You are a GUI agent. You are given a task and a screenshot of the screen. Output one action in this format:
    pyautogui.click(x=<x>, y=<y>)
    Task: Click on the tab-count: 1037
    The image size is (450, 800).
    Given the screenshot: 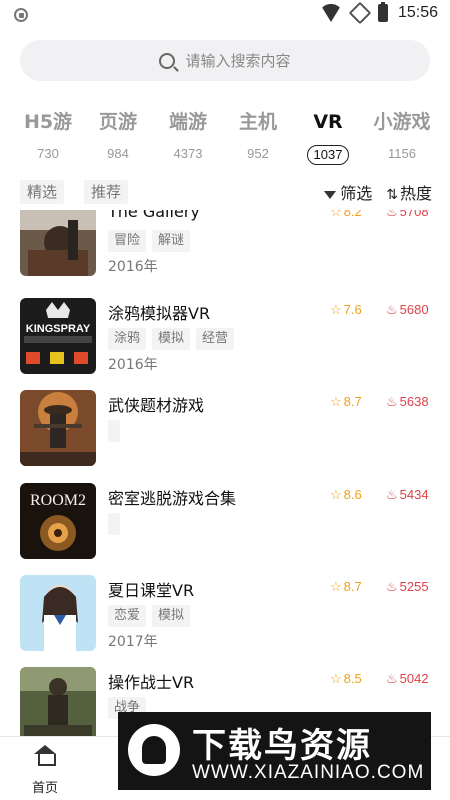 What is the action you would take?
    pyautogui.click(x=328, y=155)
    